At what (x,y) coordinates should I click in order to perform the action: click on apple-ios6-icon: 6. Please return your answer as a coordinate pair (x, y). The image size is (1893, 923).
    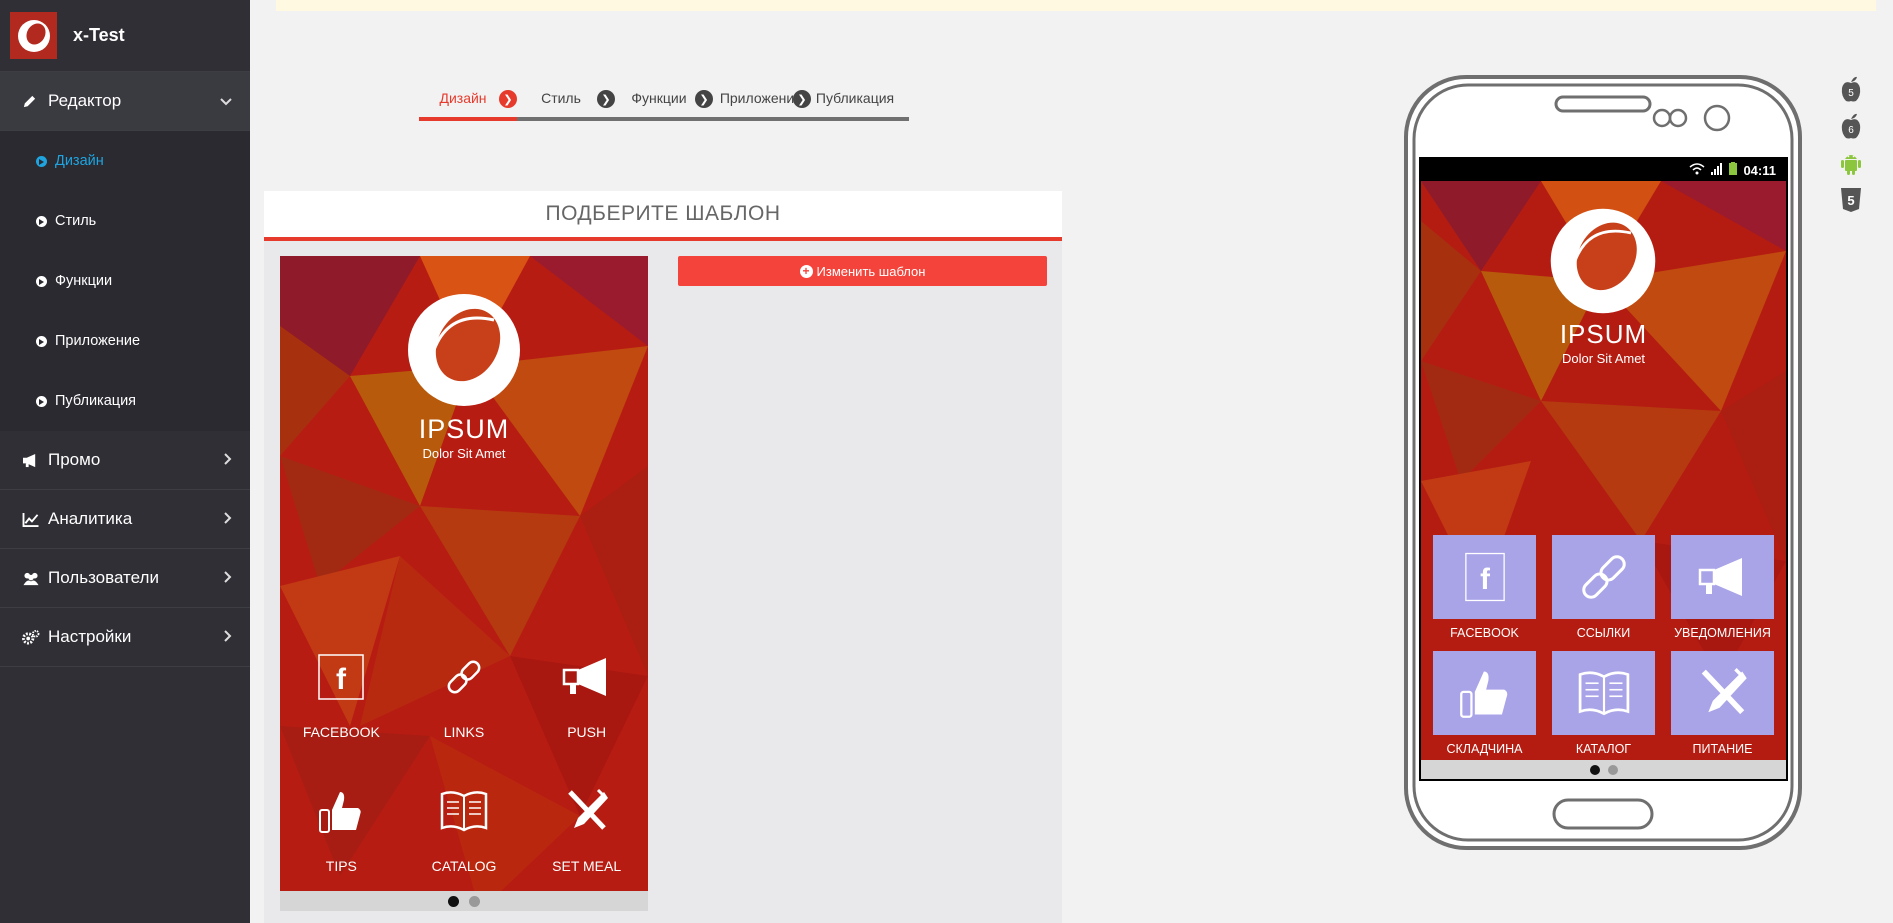
    Looking at the image, I should click on (1851, 125).